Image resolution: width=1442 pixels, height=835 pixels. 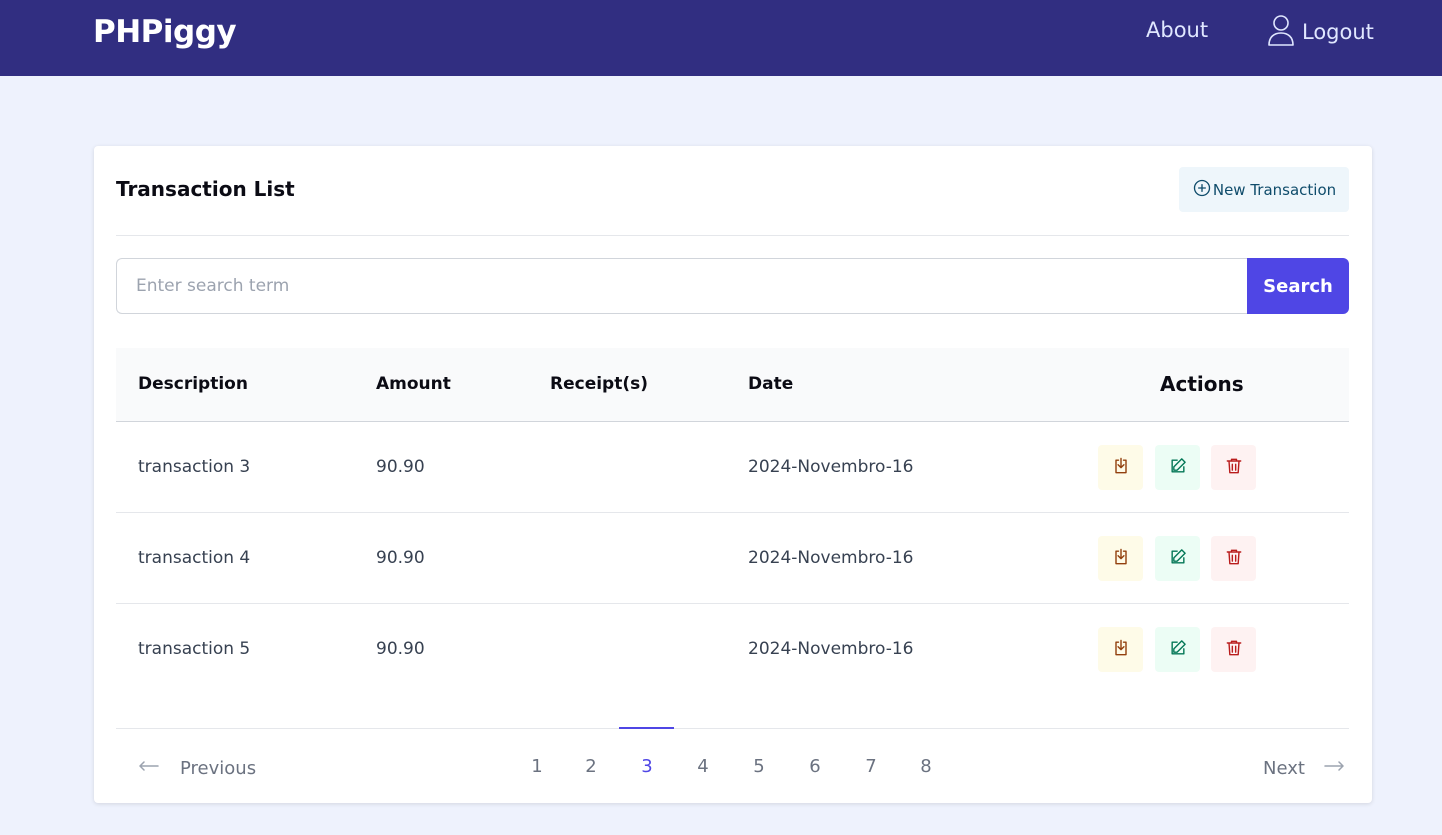 What do you see at coordinates (721, 38) in the screenshot?
I see `navbar: PHPiggy About Logout` at bounding box center [721, 38].